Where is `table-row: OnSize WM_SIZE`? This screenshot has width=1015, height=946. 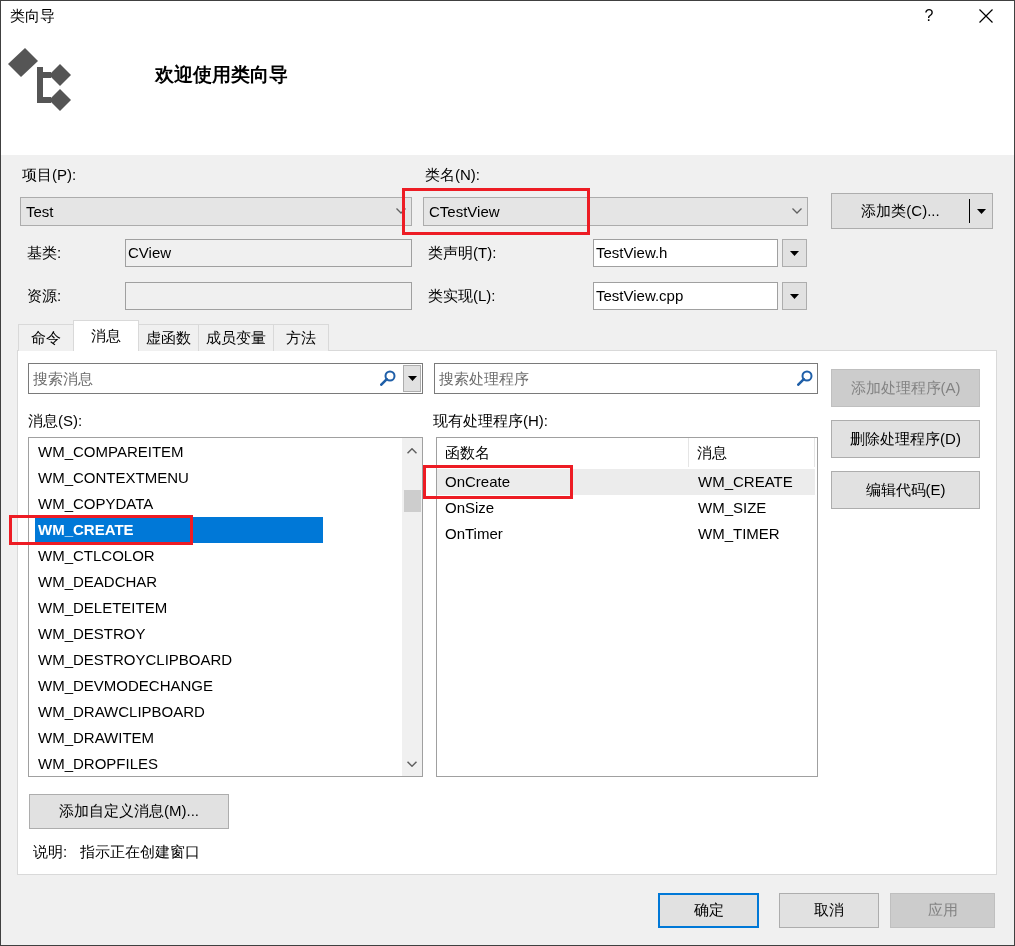
table-row: OnSize WM_SIZE is located at coordinates (626, 508).